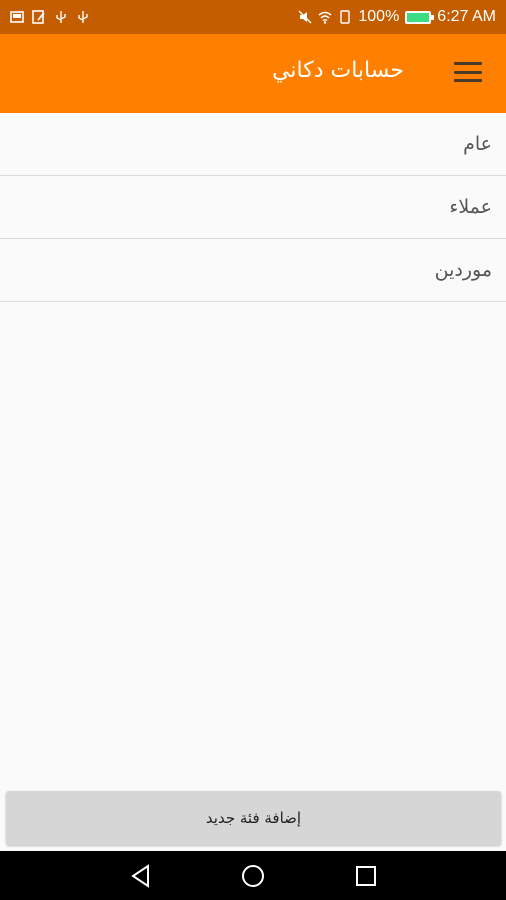 The height and width of the screenshot is (900, 506). Describe the element at coordinates (38, 17) in the screenshot. I see `edit-icon` at that location.